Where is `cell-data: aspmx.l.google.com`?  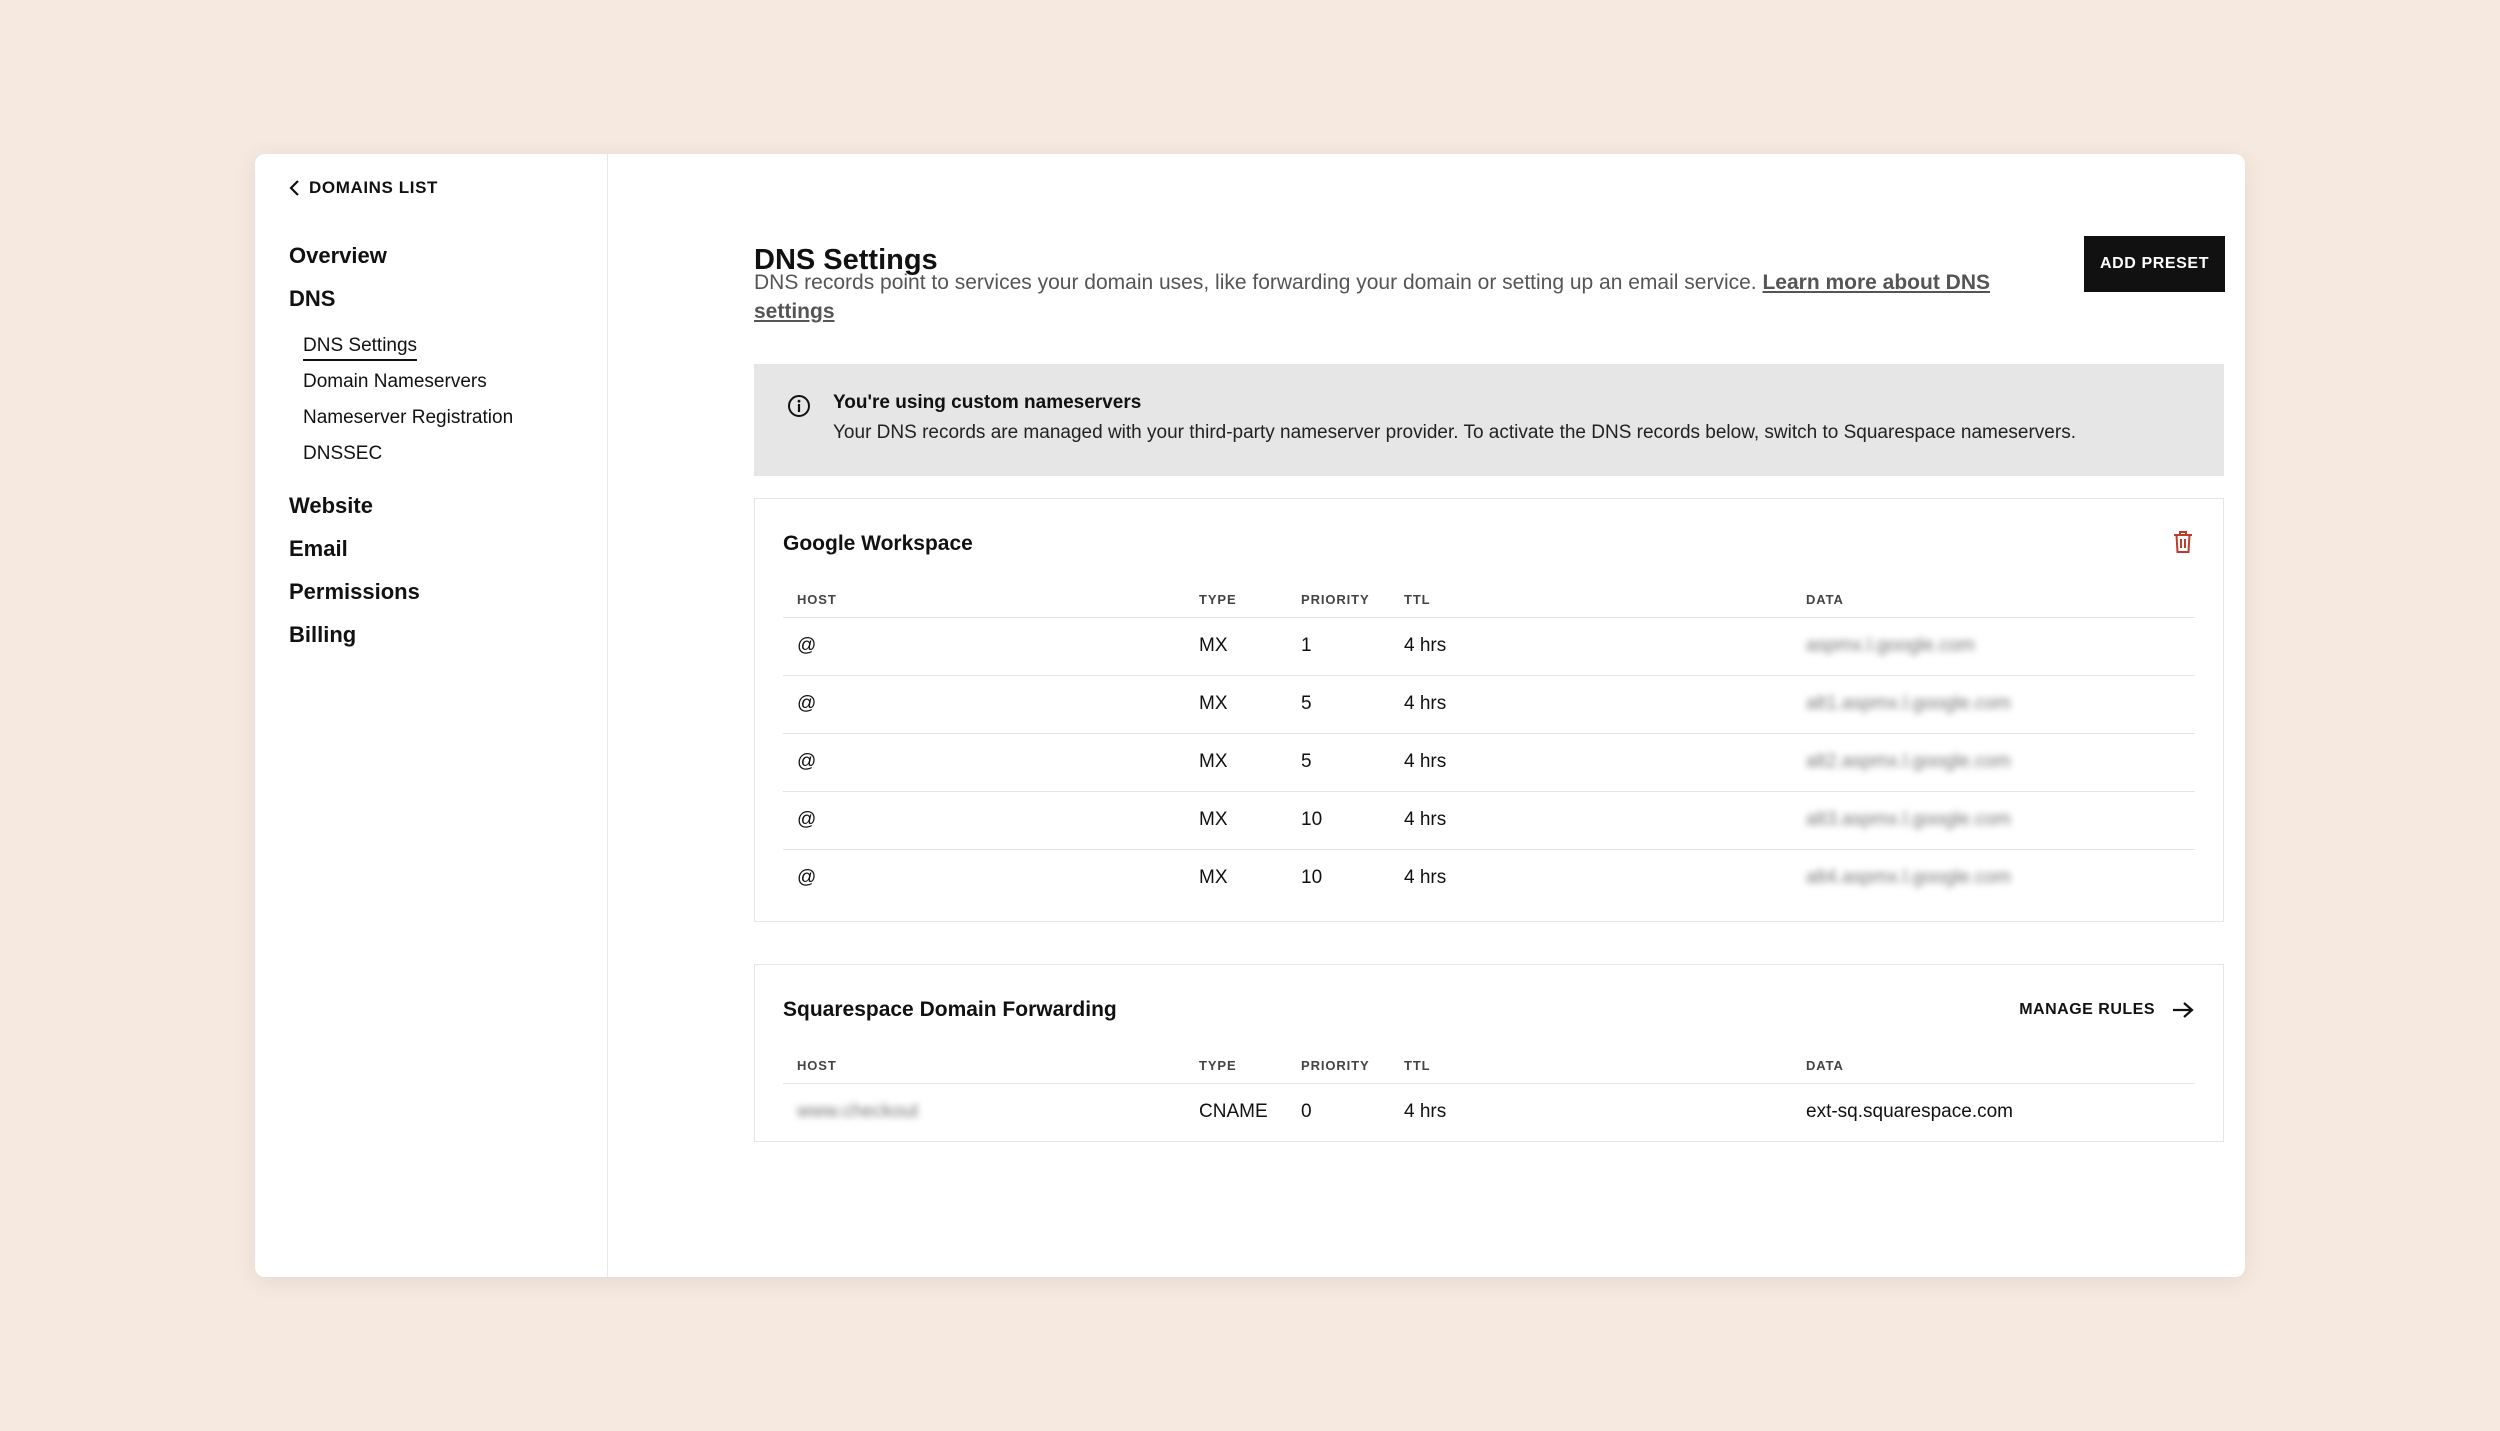 cell-data: aspmx.l.google.com is located at coordinates (1993, 646).